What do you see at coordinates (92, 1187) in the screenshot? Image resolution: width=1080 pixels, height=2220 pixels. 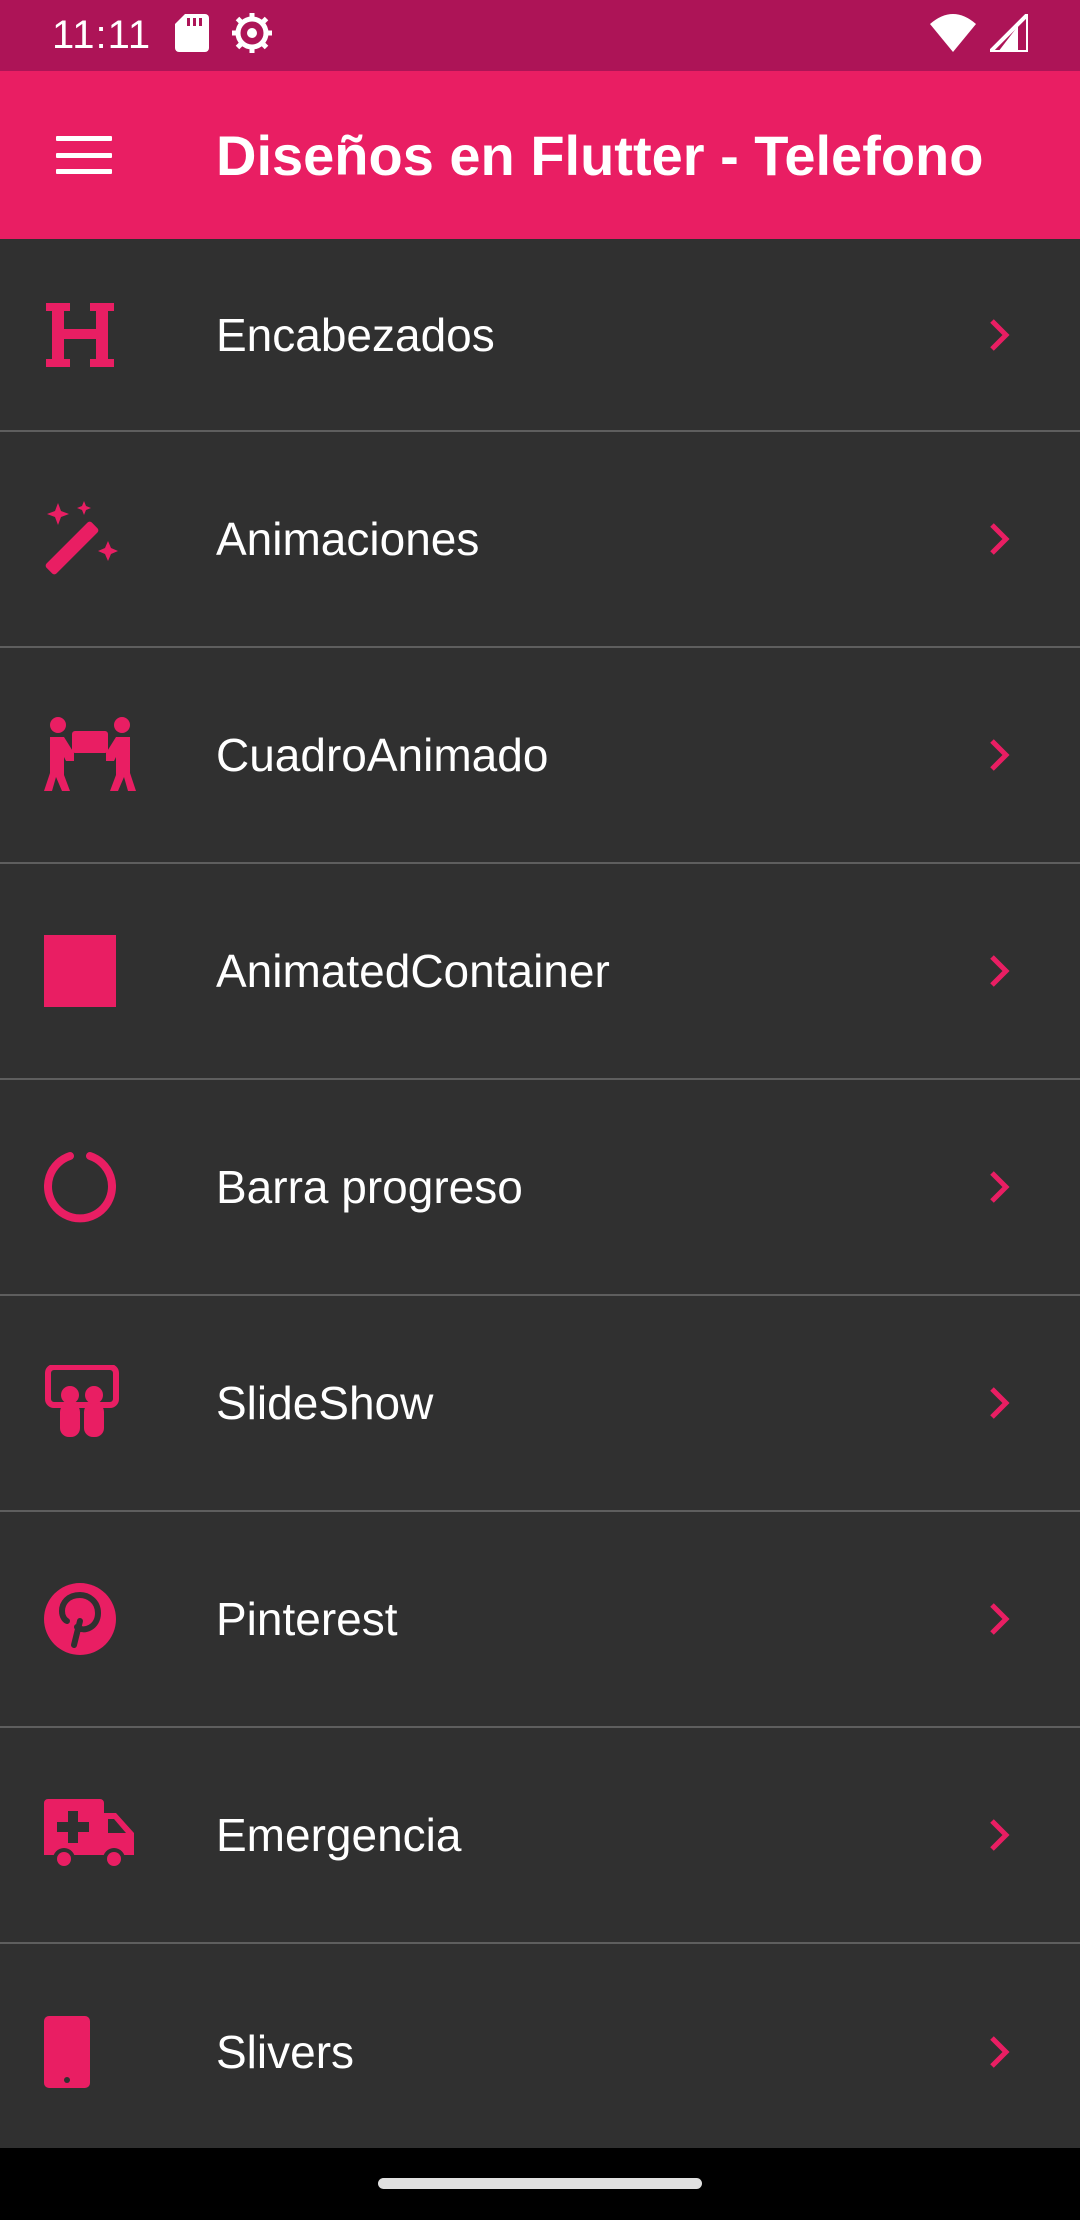 I see `circle-notch-icon` at bounding box center [92, 1187].